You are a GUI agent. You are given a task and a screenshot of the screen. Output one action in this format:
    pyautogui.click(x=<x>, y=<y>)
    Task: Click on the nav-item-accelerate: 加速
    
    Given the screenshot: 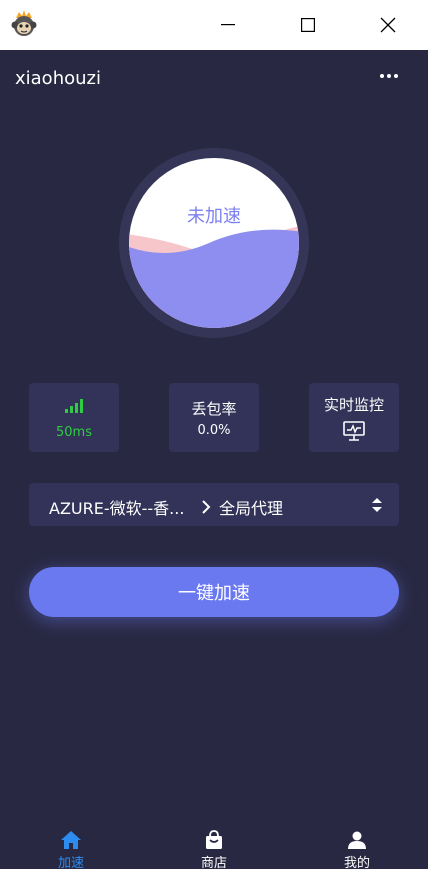 What is the action you would take?
    pyautogui.click(x=71, y=849)
    